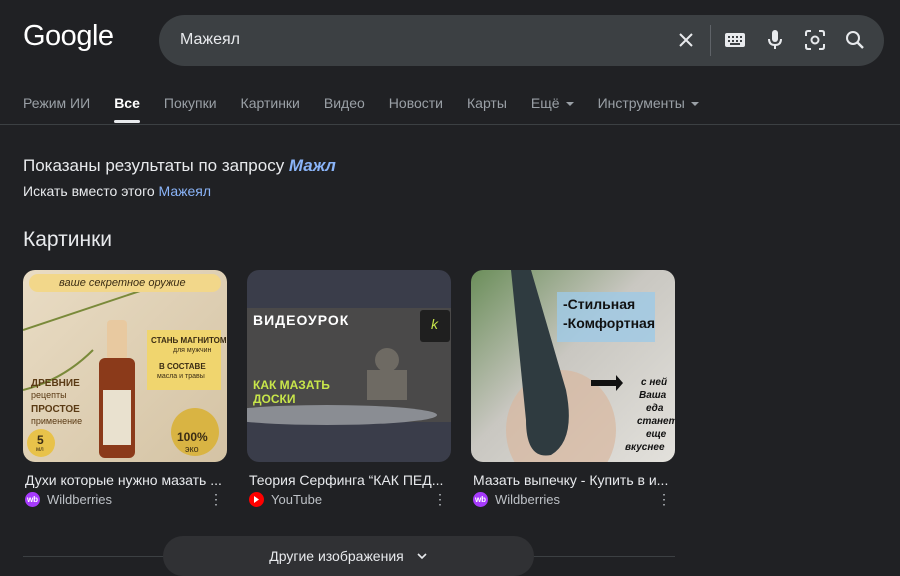  Describe the element at coordinates (40, 450) in the screenshot. I see `thumb-text: мл` at that location.